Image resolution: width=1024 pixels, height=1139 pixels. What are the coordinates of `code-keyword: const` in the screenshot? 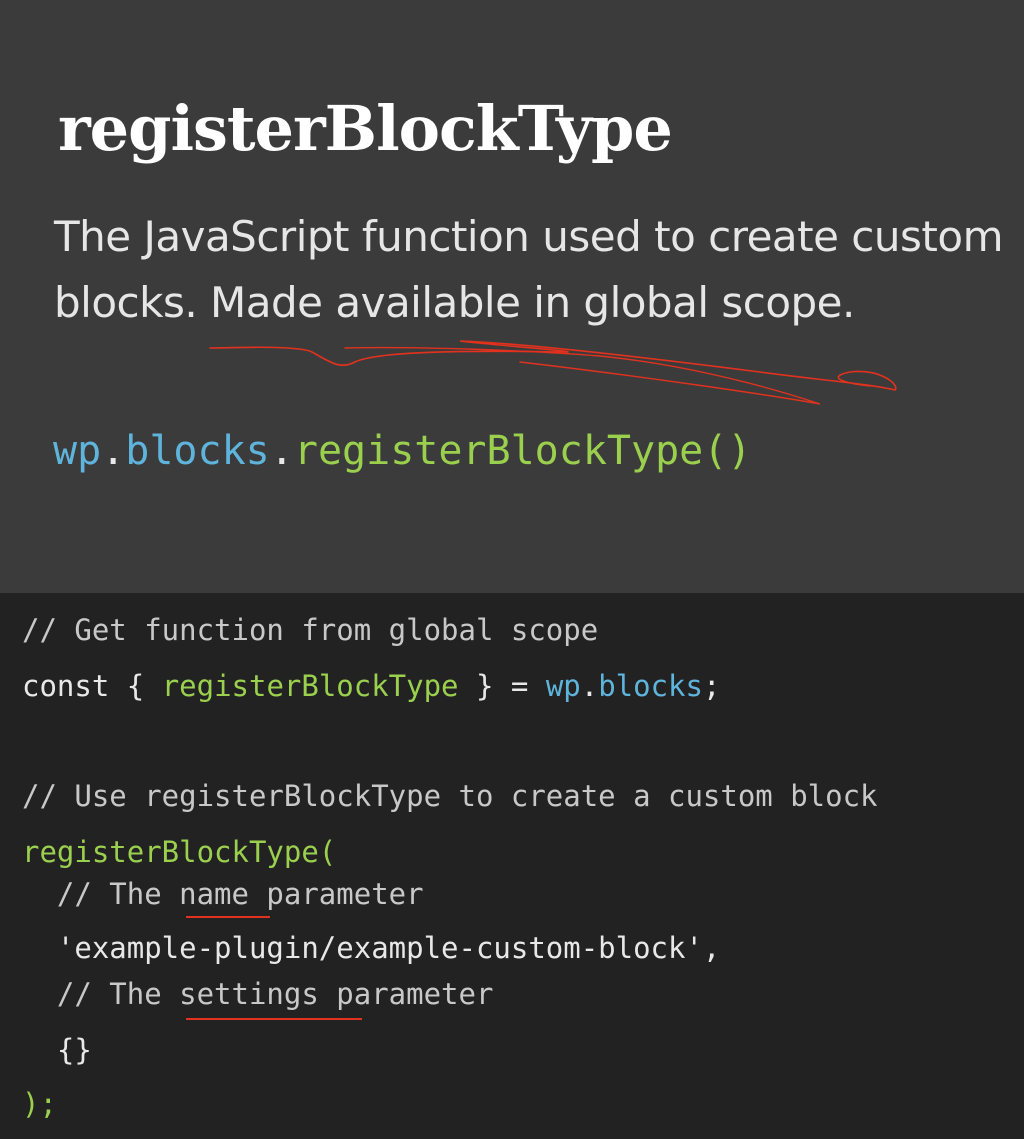 It's located at (66, 686).